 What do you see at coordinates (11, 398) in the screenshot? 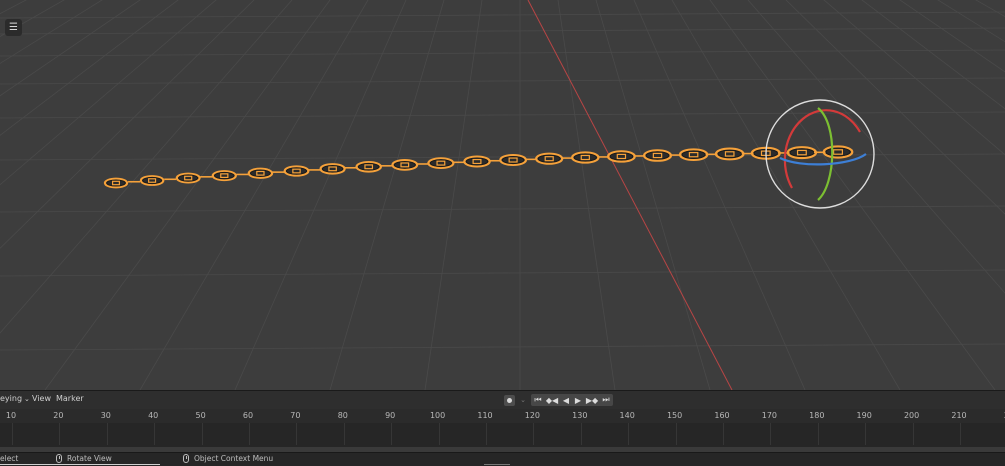
I see `keying-menu-label: eying` at bounding box center [11, 398].